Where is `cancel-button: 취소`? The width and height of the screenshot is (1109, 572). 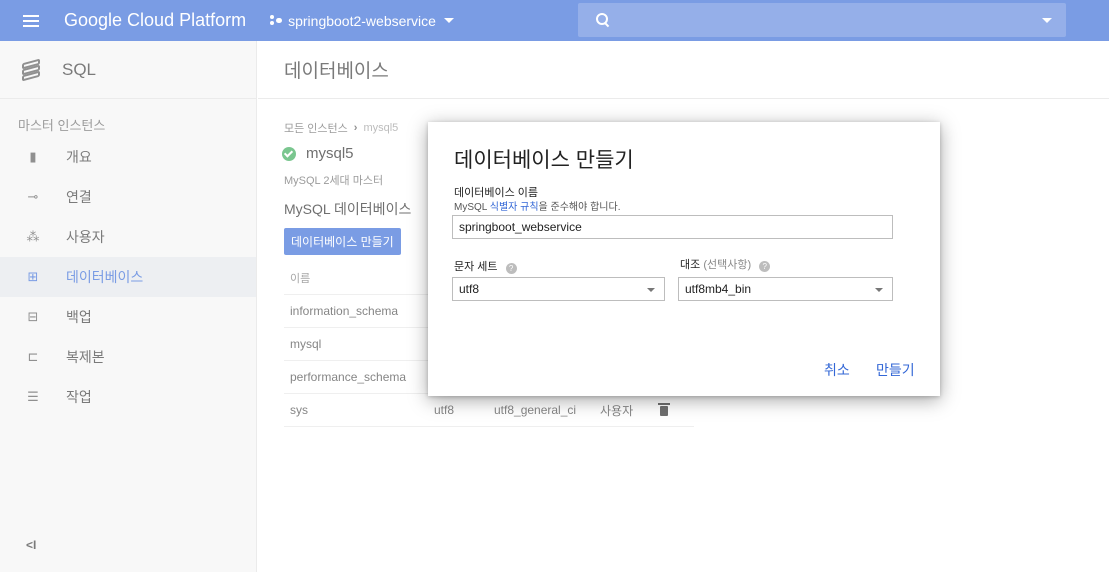 cancel-button: 취소 is located at coordinates (837, 370).